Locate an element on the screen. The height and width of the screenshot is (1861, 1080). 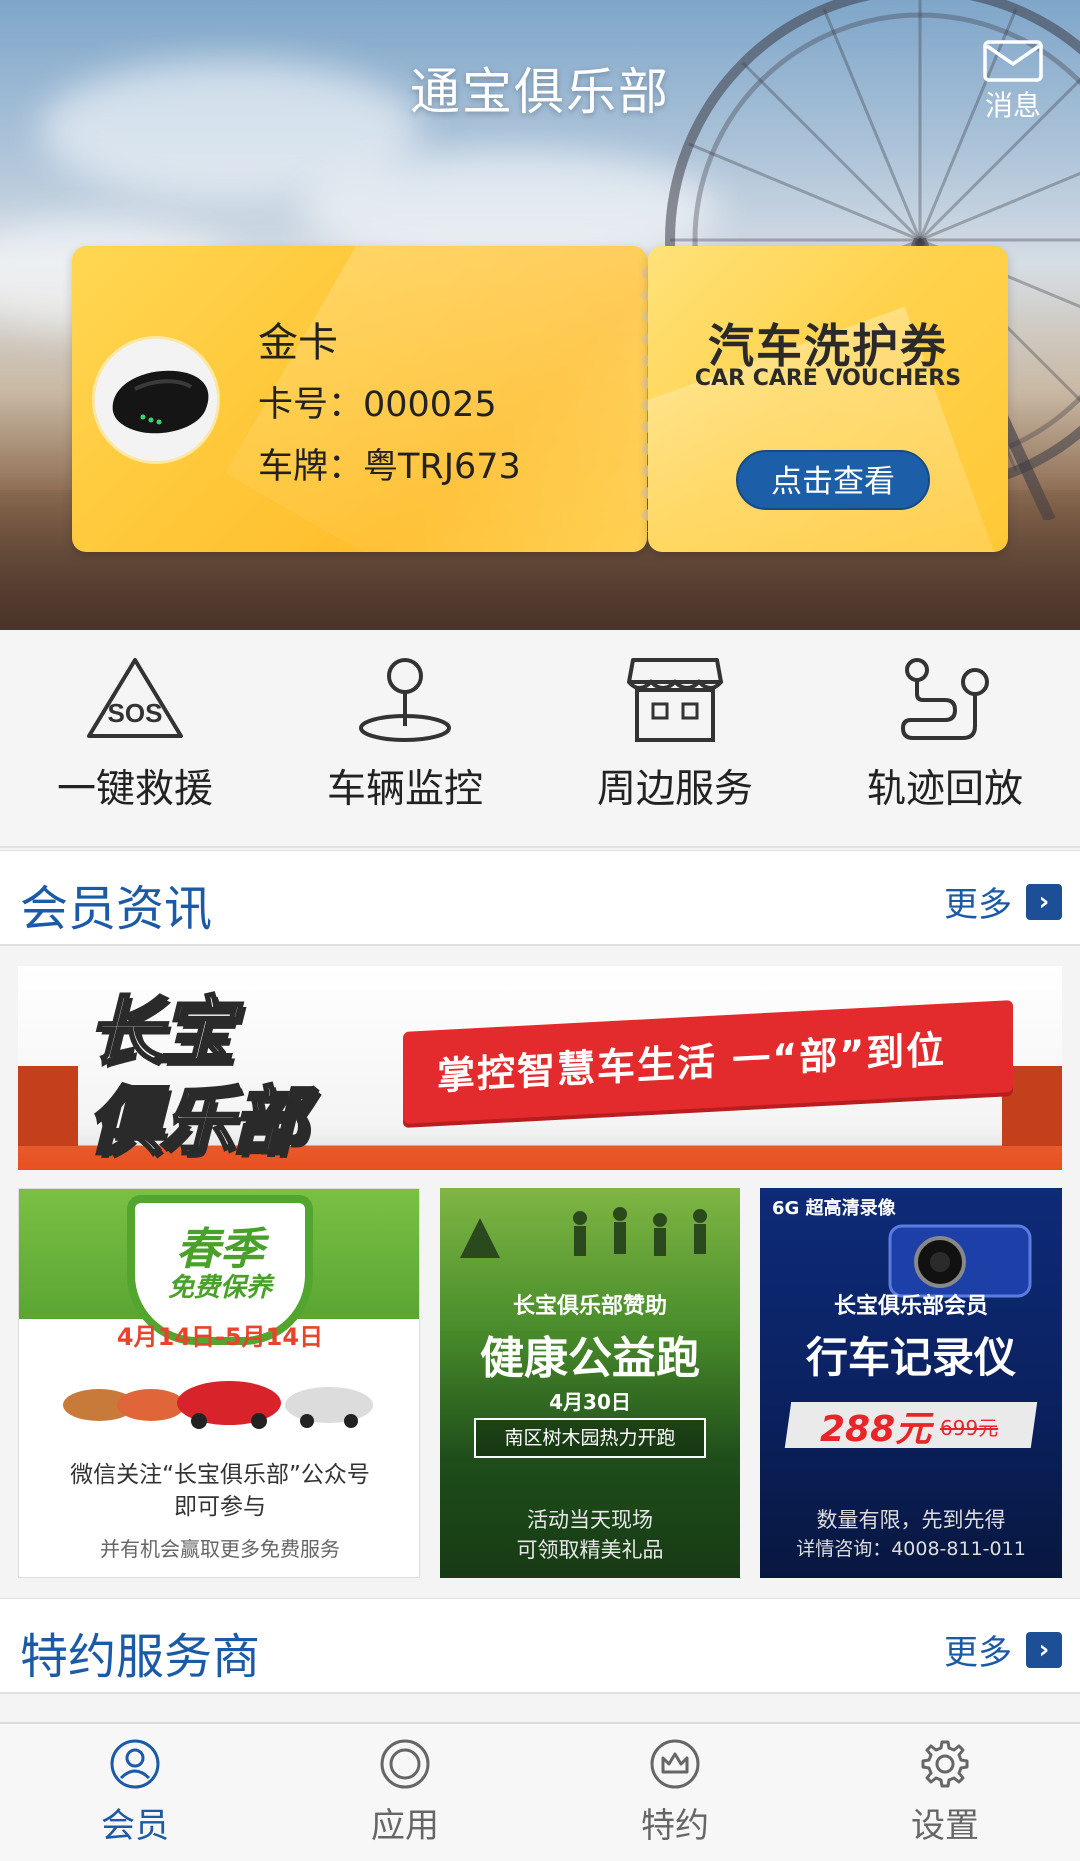
partners-header: 特约服务商 更多 › is located at coordinates (540, 1646).